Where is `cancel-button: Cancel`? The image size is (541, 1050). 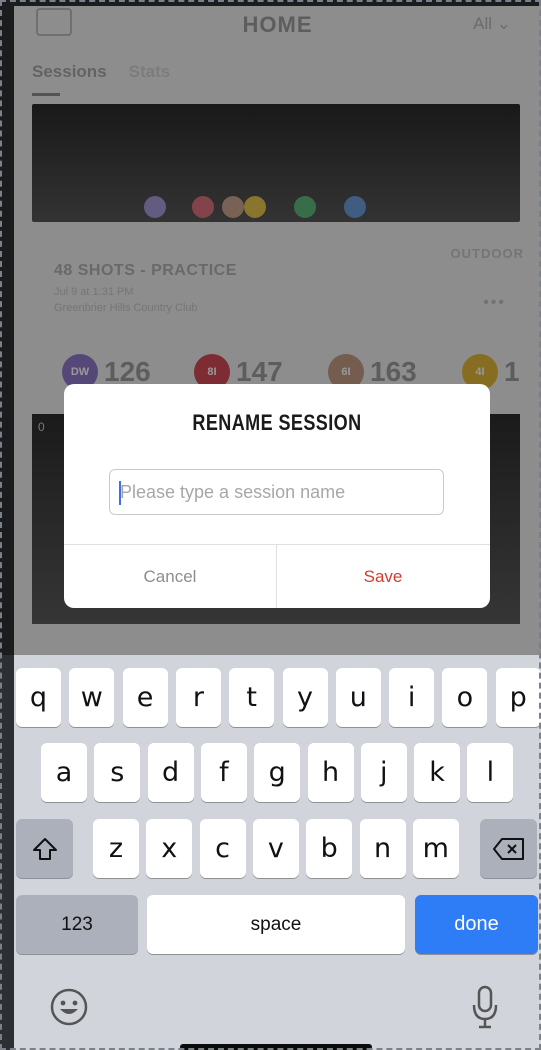
cancel-button: Cancel is located at coordinates (170, 576).